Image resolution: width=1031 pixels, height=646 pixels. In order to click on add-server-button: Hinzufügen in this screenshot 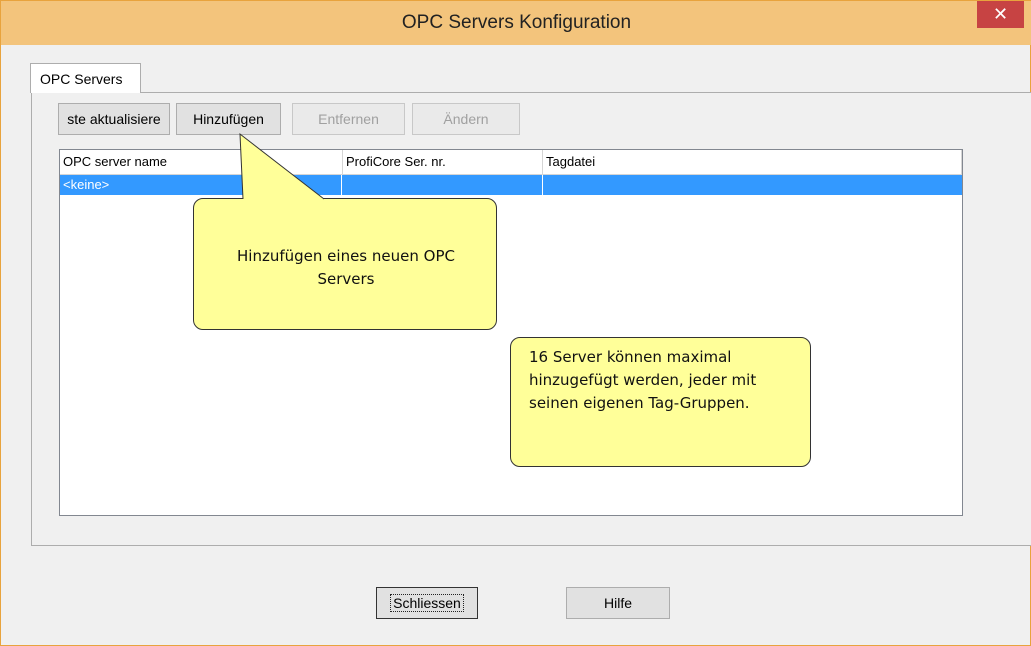, I will do `click(228, 119)`.